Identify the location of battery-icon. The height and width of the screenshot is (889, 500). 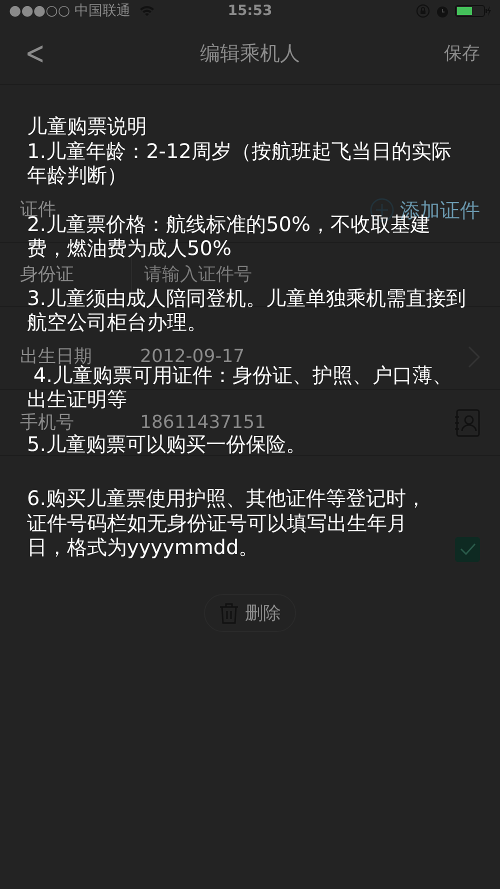
(473, 11).